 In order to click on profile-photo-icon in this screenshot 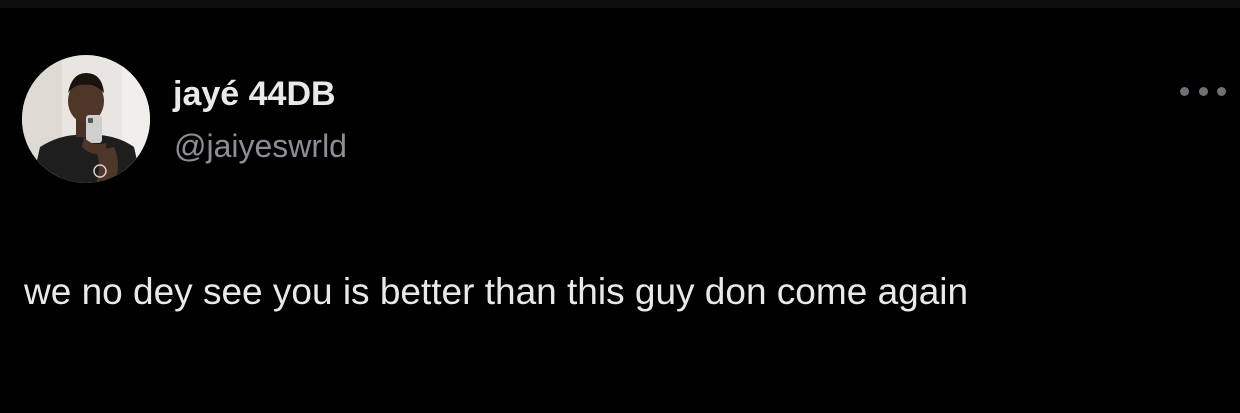, I will do `click(86, 119)`.